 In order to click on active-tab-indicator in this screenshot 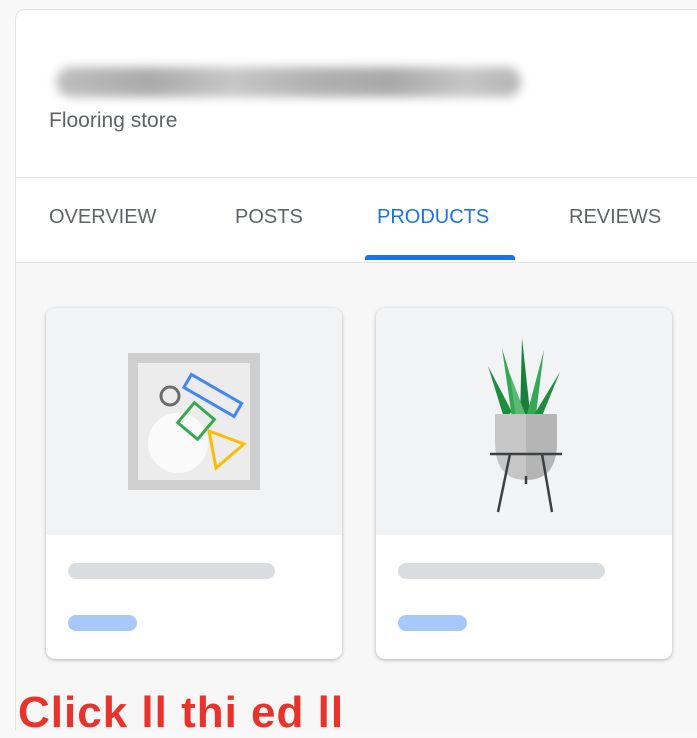, I will do `click(440, 257)`.